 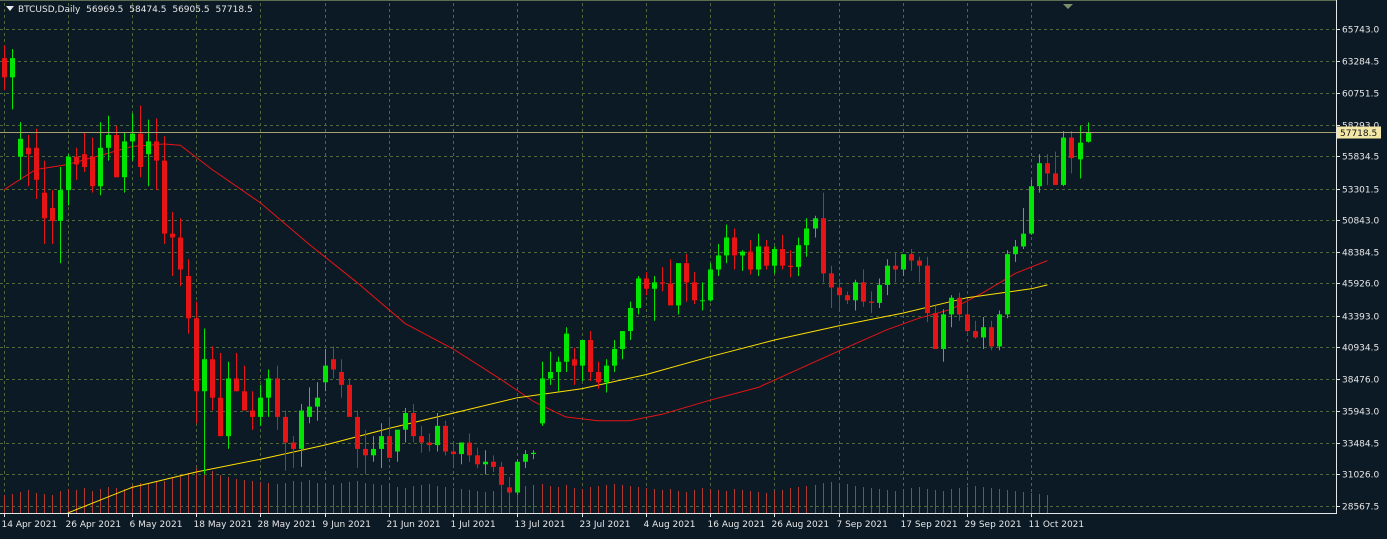 What do you see at coordinates (49, 10) in the screenshot?
I see `symbol-timeframe: BTCUSD,Daily` at bounding box center [49, 10].